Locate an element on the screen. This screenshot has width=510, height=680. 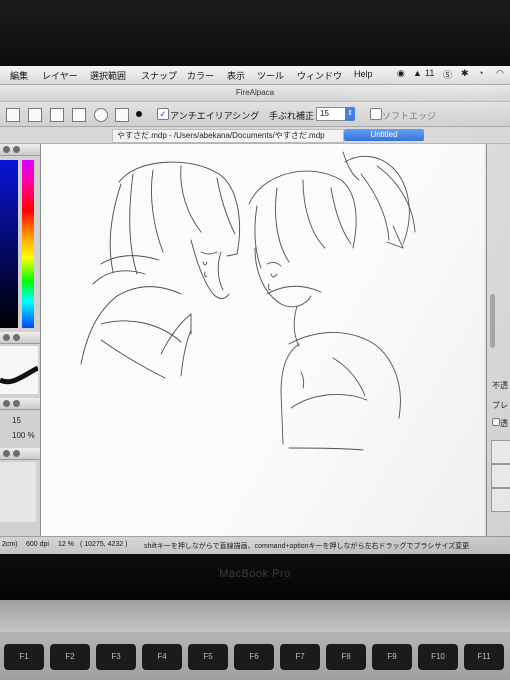
sync-icon: Ⓢ is located at coordinates (447, 74).